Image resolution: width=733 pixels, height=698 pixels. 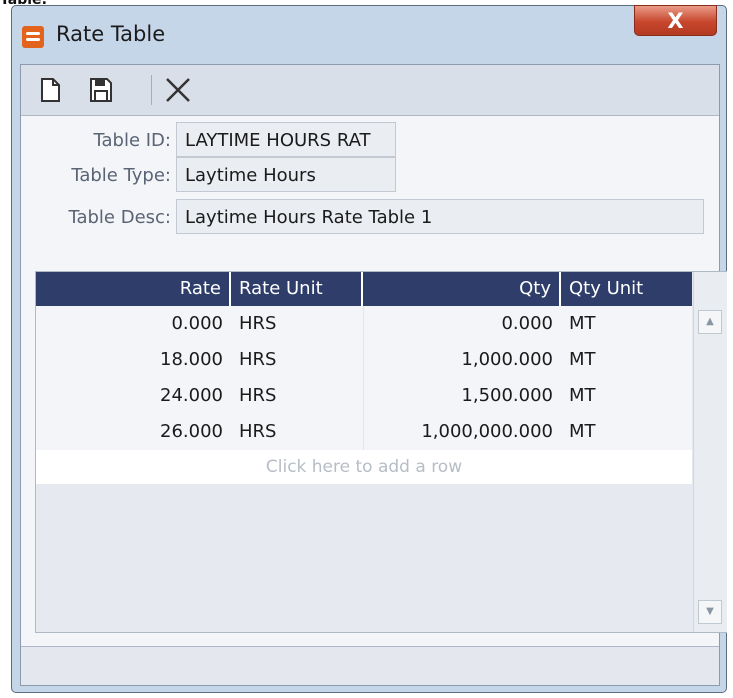 I want to click on rate-cell: 0.000, so click(x=133, y=324).